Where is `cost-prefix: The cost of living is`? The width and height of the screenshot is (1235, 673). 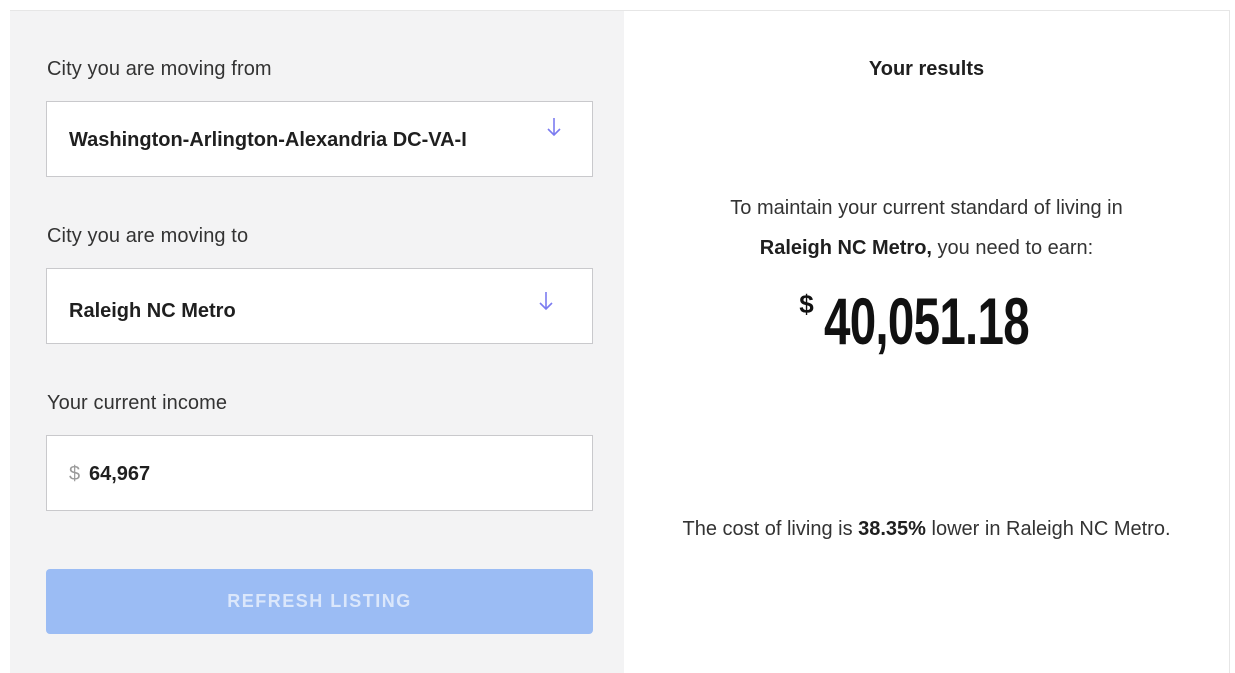
cost-prefix: The cost of living is is located at coordinates (770, 529).